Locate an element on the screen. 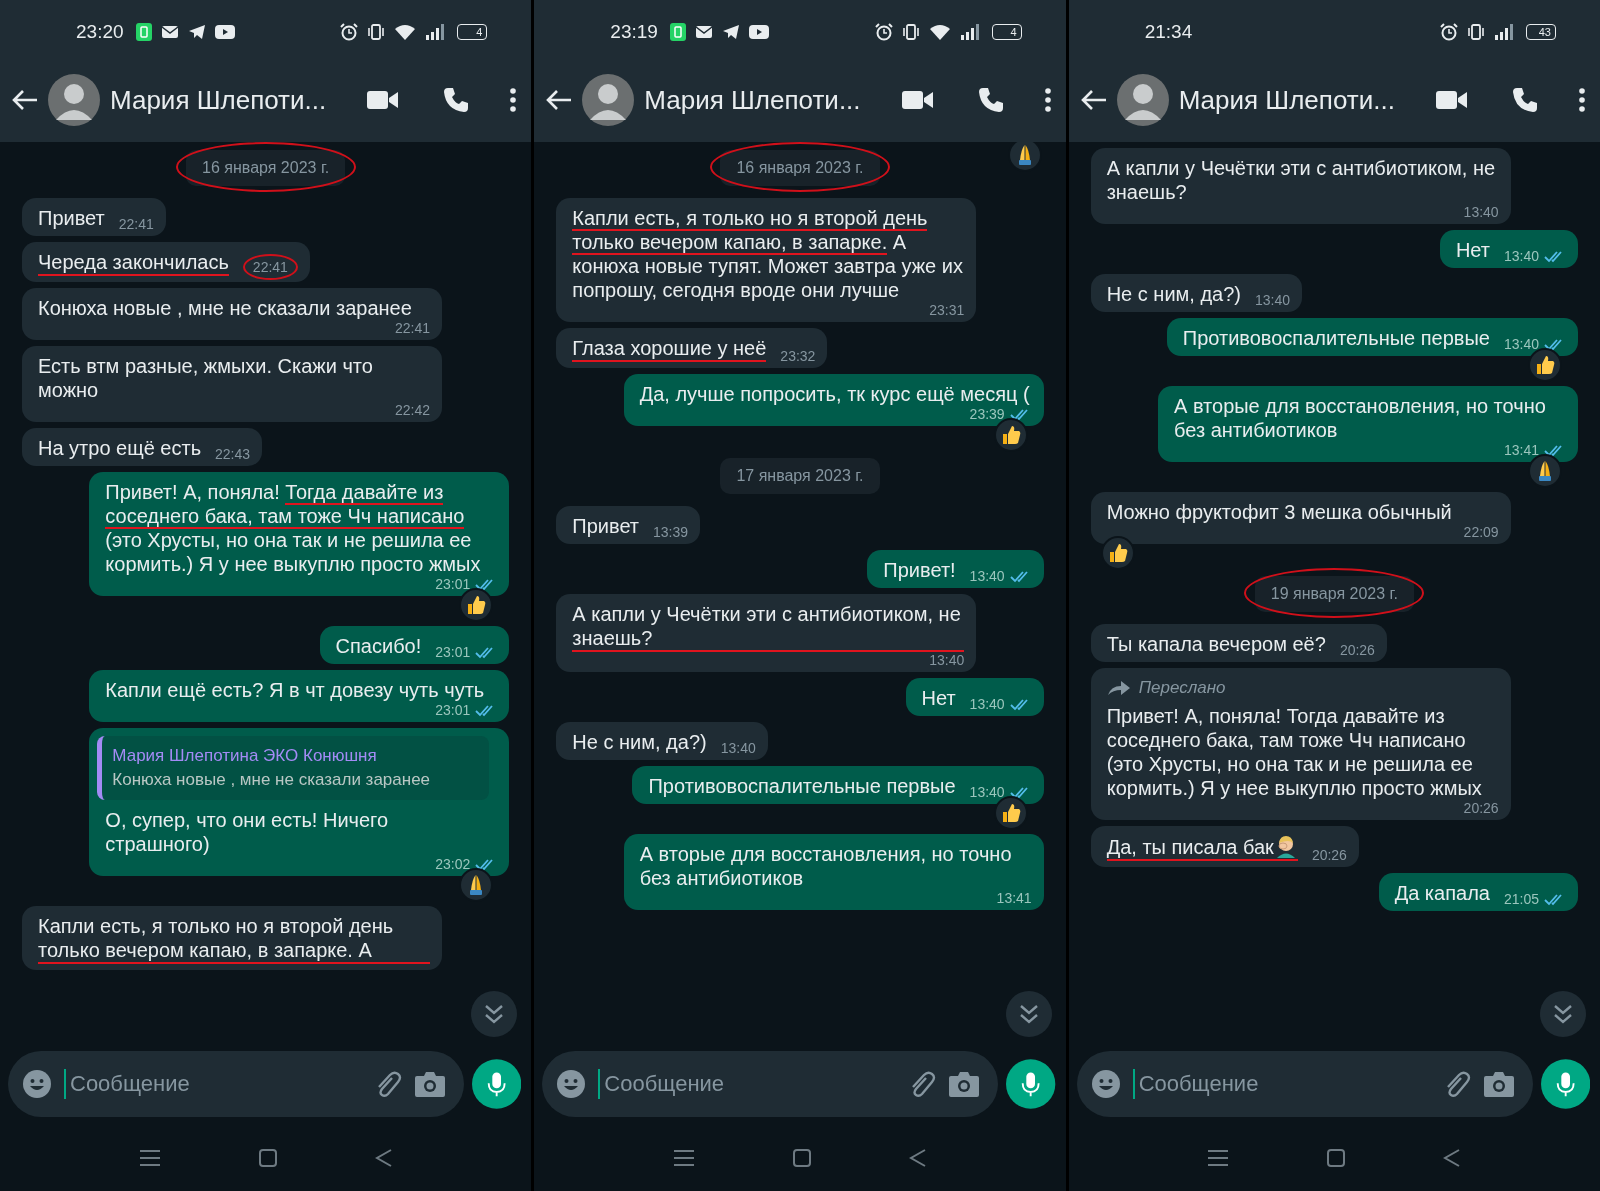  message-bubble: Капли есть, я только но я второй день только вечером капаю, в запарке. А is located at coordinates (232, 938).